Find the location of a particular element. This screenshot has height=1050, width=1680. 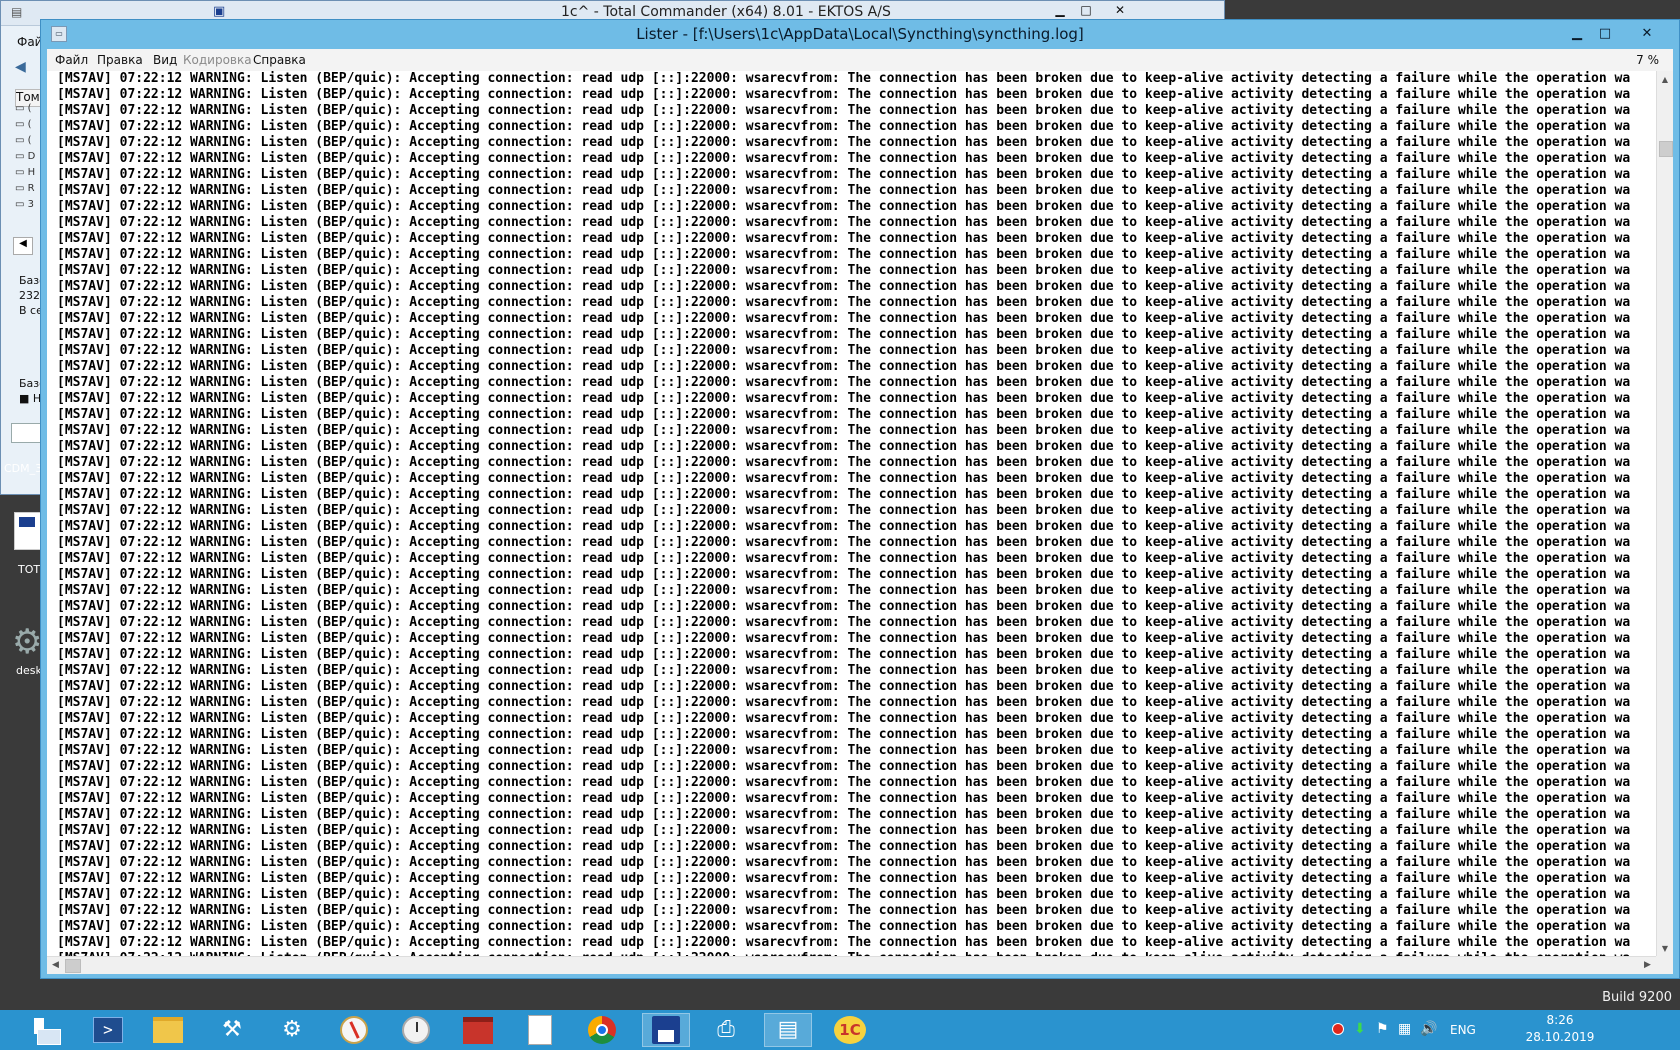

lister-minimize-button: ▁ is located at coordinates (1577, 34).